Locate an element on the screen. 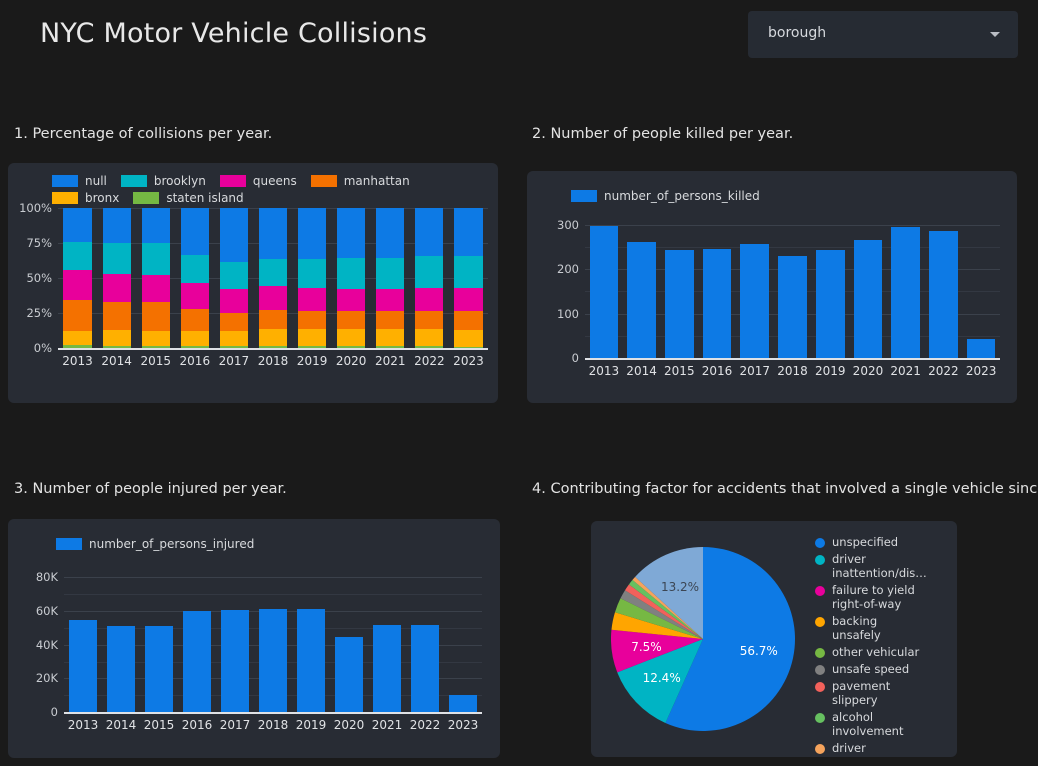  y-axis-tick: 100 is located at coordinates (568, 313).